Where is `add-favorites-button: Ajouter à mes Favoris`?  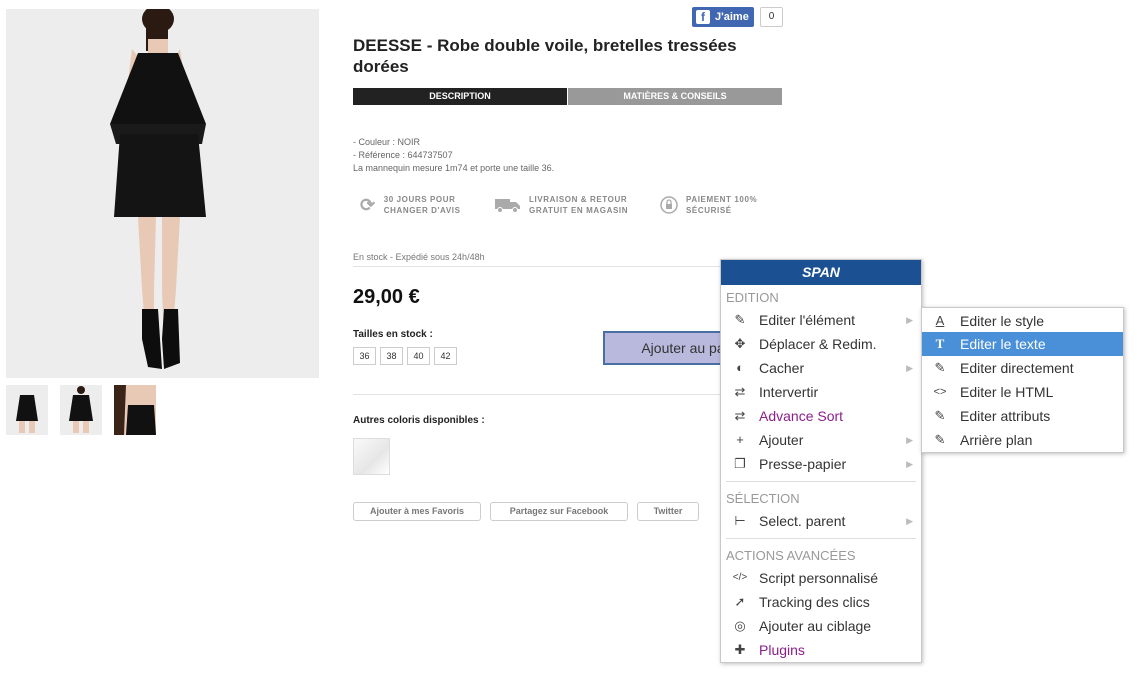 add-favorites-button: Ajouter à mes Favoris is located at coordinates (417, 511).